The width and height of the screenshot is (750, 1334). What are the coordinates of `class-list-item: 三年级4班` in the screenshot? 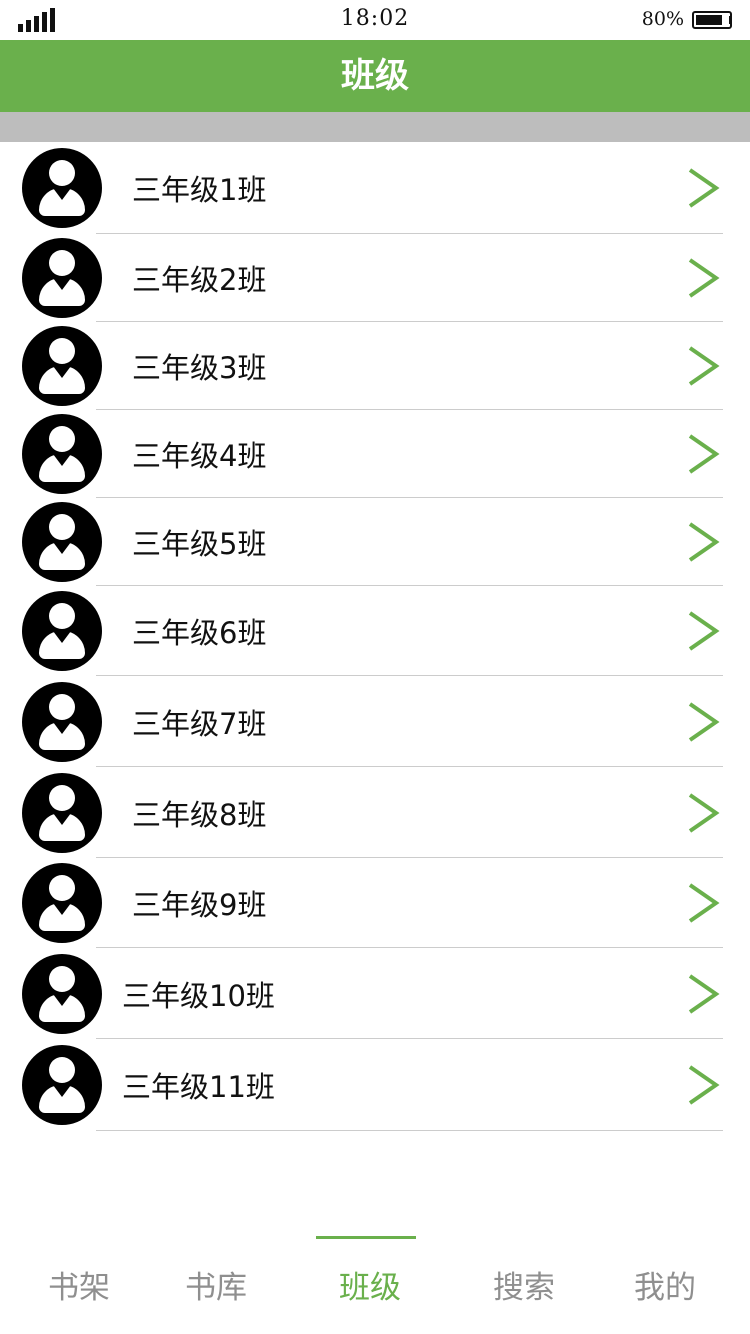 It's located at (375, 454).